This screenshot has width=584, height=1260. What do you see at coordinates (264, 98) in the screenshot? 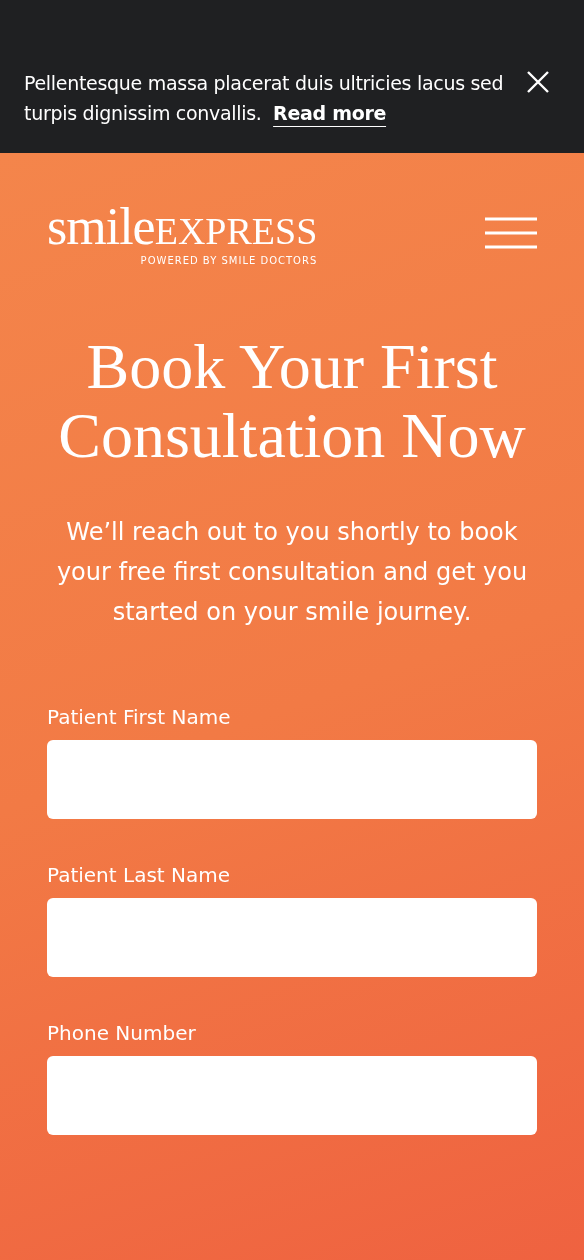
I see `announcement-text: Pellentesque massa placerat duis ultricies lacus sed turpis dignissim convallis. Read more` at bounding box center [264, 98].